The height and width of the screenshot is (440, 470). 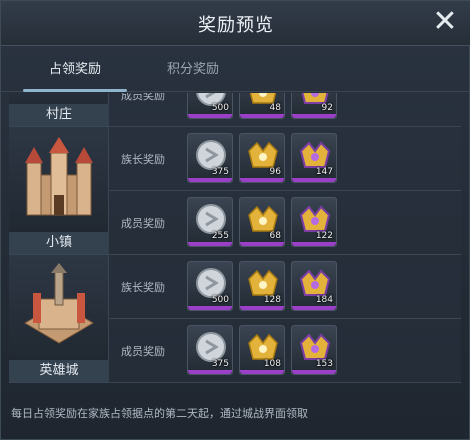 What do you see at coordinates (75, 75) in the screenshot?
I see `tab-occupation-reward: 占领奖励` at bounding box center [75, 75].